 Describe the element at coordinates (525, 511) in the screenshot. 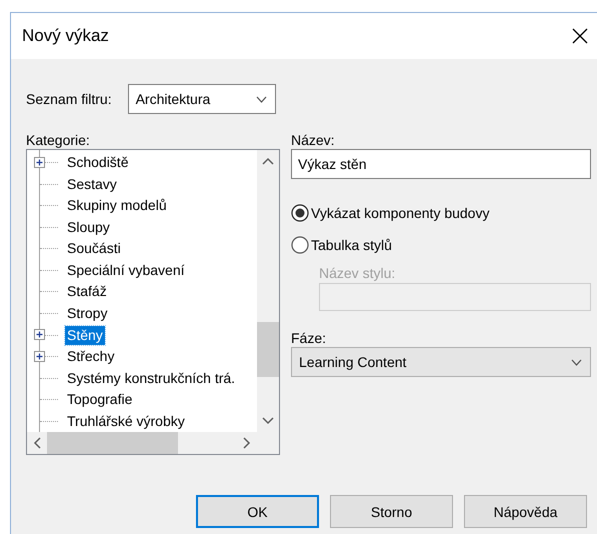

I see `dialog-button: Nápověda` at that location.